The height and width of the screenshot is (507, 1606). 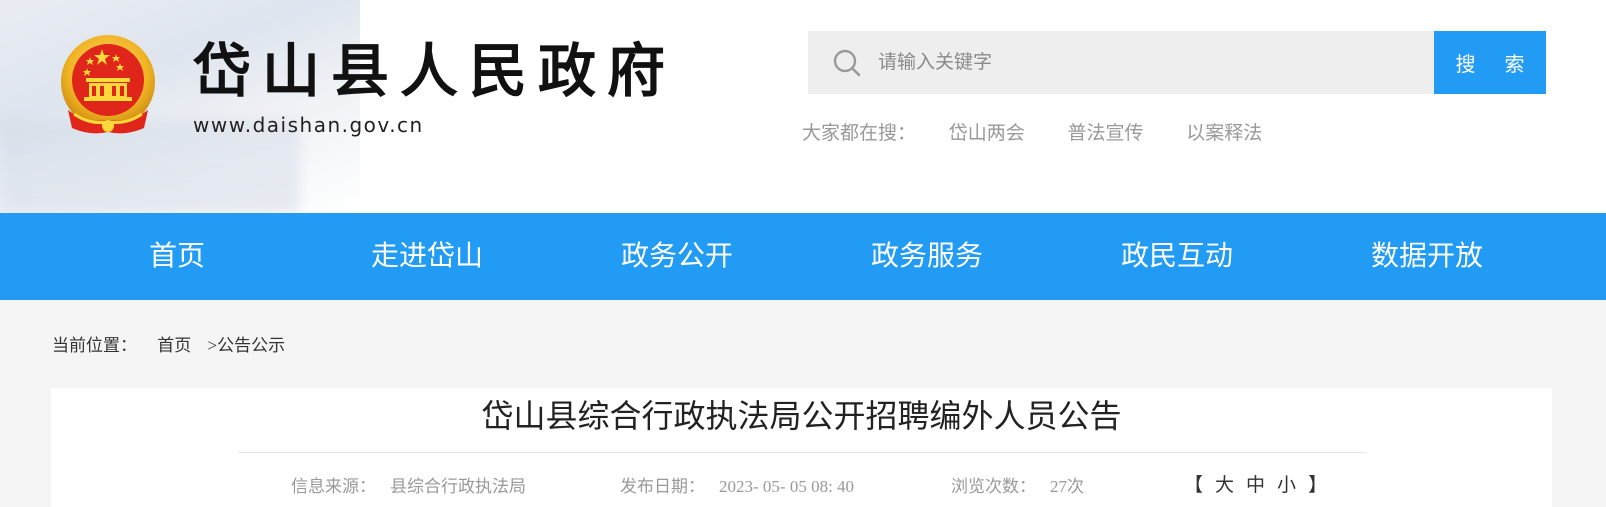 I want to click on search-box, so click(x=1121, y=62).